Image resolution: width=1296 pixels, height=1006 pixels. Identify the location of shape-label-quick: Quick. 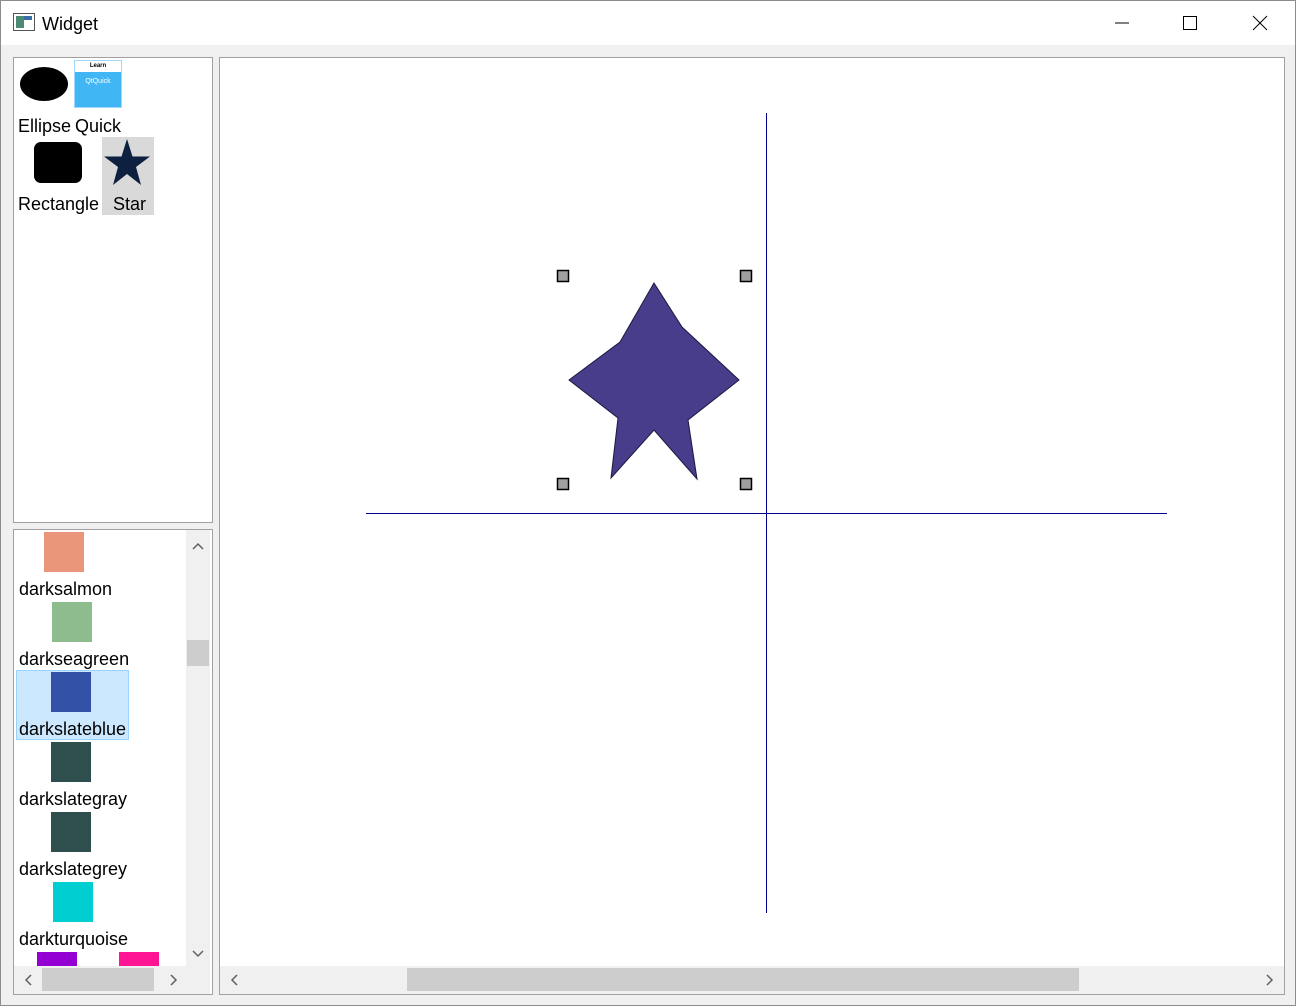
(98, 126).